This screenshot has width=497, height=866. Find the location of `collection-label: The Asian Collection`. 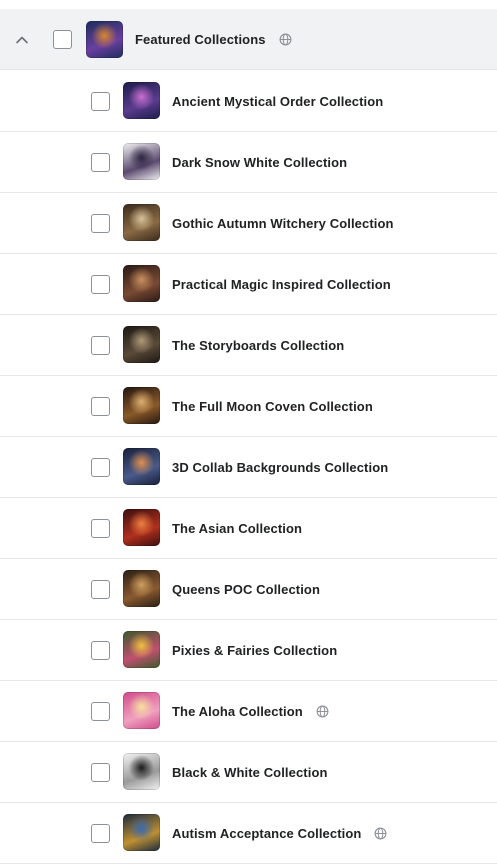

collection-label: The Asian Collection is located at coordinates (237, 528).